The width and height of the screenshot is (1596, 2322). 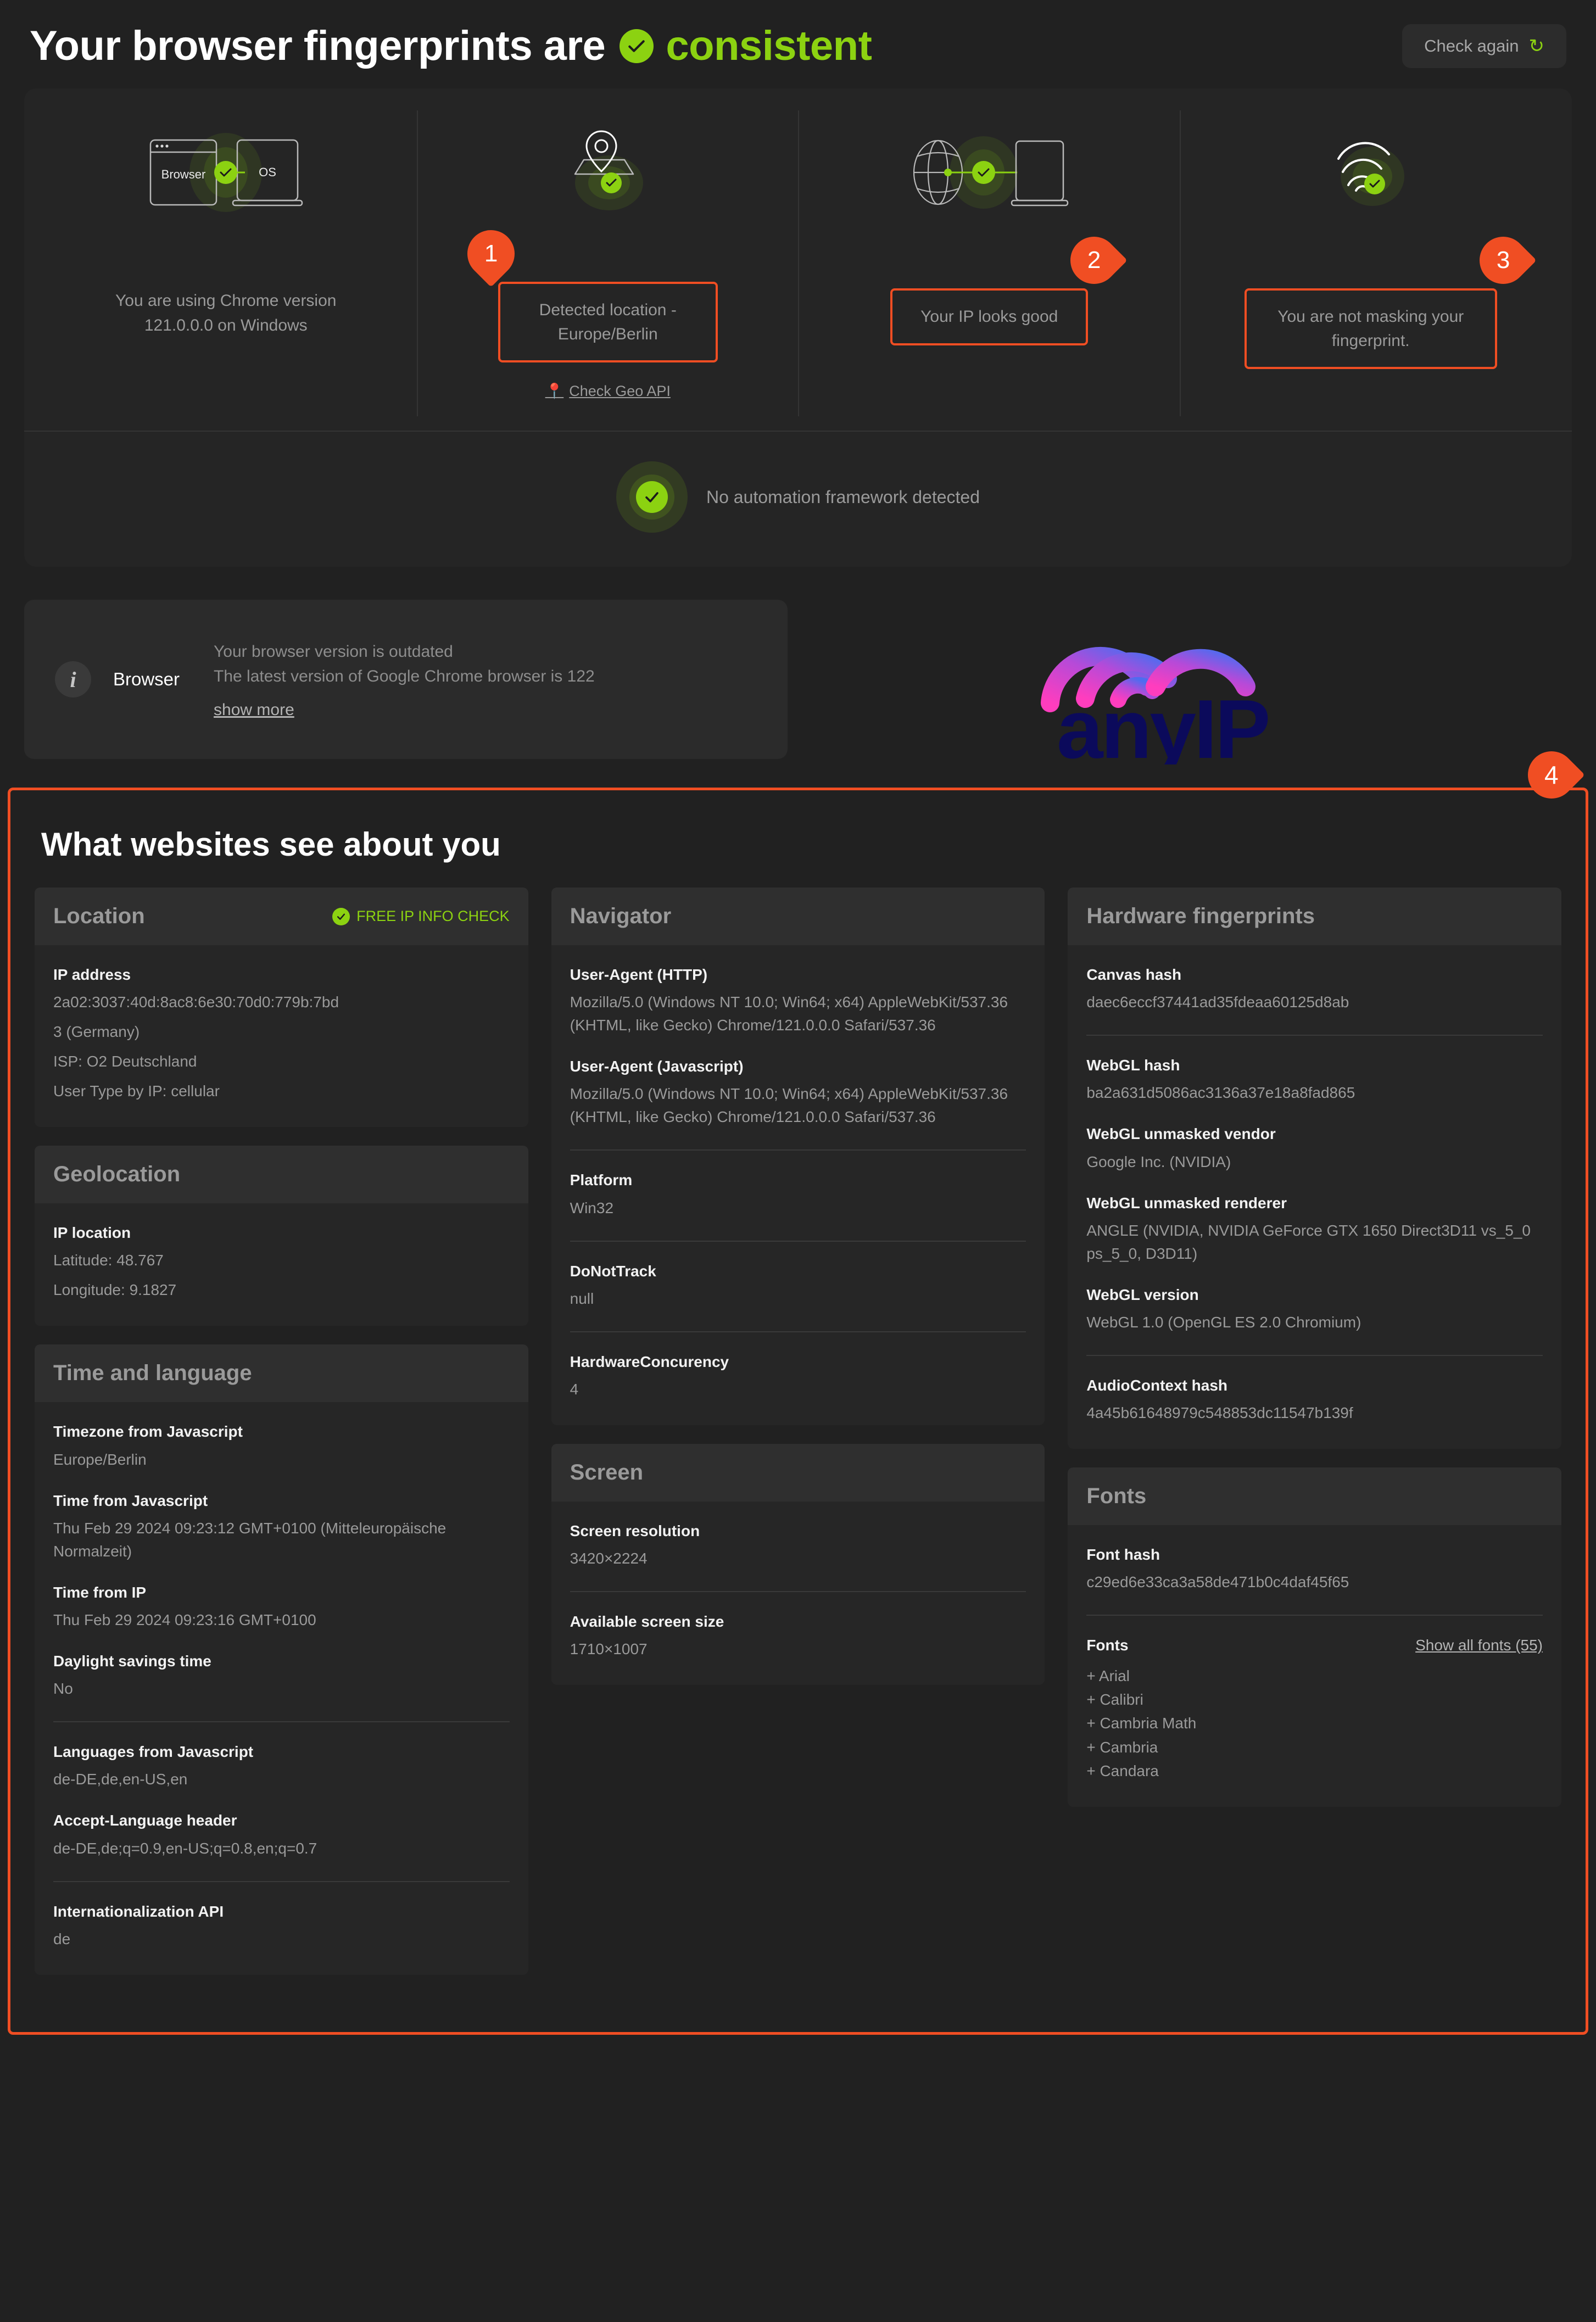 What do you see at coordinates (1223, 1322) in the screenshot?
I see `row-webgl-version-value: WebGL 1.0 (OpenGL ES 2.0 Chromium)` at bounding box center [1223, 1322].